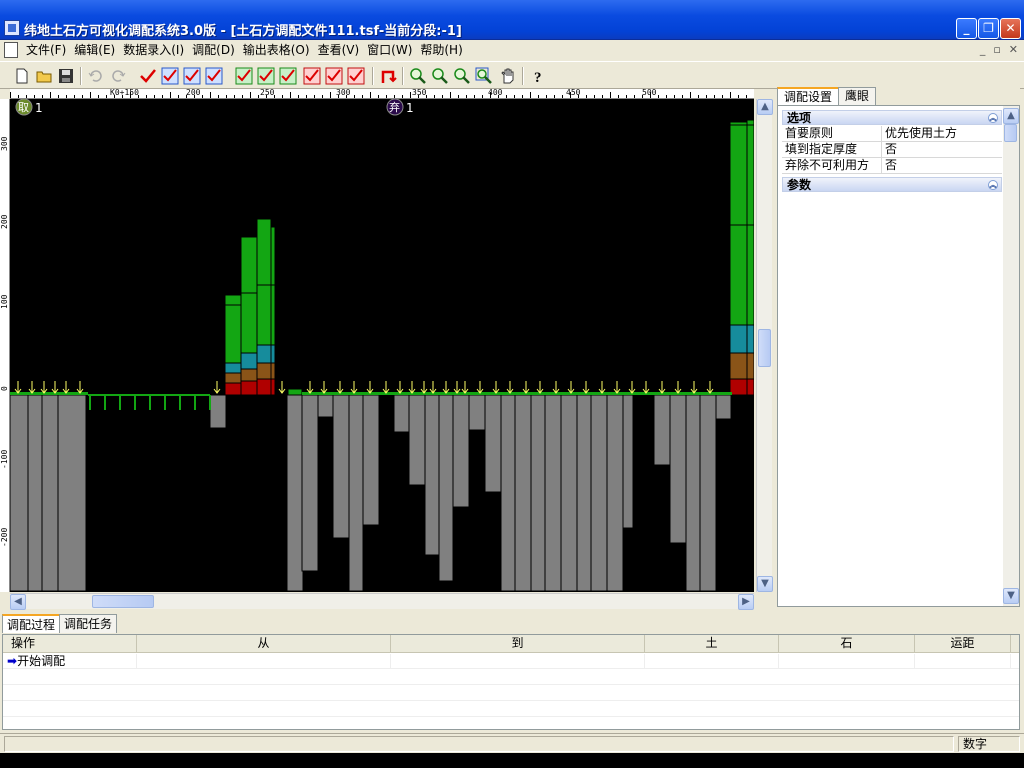  I want to click on ground-line, so click(517, 393).